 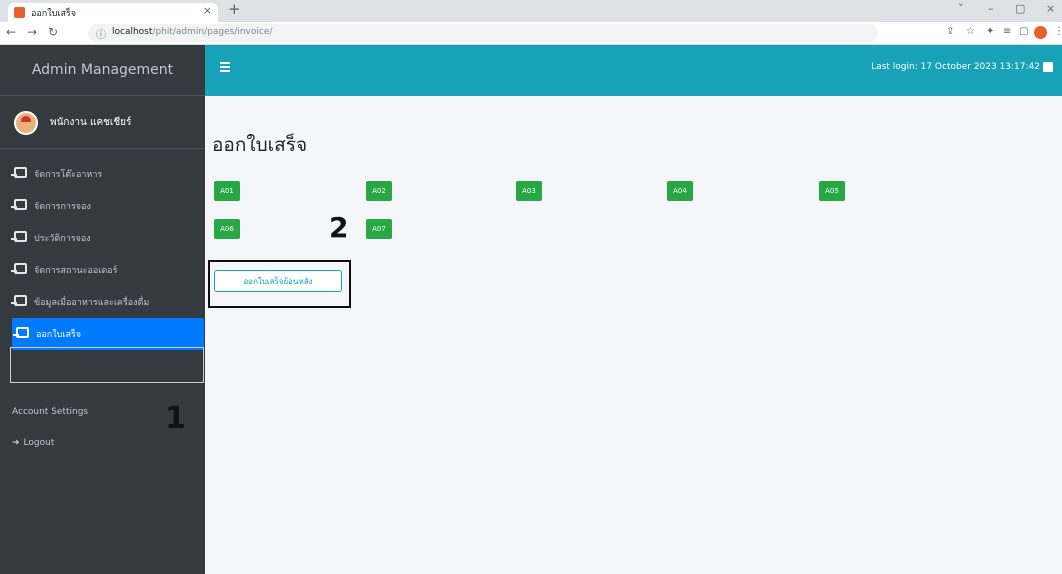 What do you see at coordinates (955, 67) in the screenshot?
I see `last-login-text: Last login: 17 October 2023 13:17:42` at bounding box center [955, 67].